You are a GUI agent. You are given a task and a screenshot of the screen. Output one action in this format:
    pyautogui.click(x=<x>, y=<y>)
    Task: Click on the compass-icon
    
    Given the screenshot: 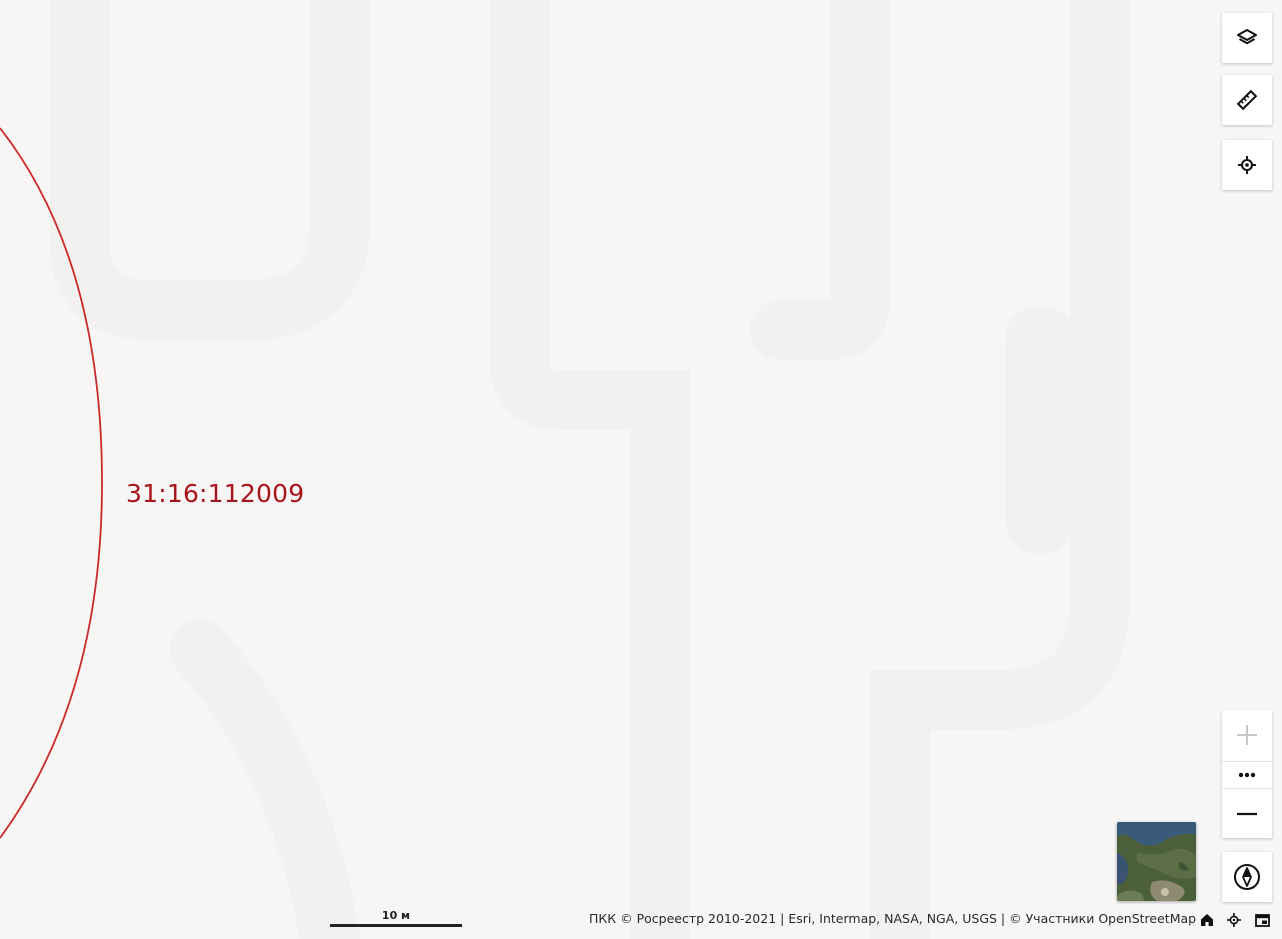 What is the action you would take?
    pyautogui.click(x=1247, y=877)
    